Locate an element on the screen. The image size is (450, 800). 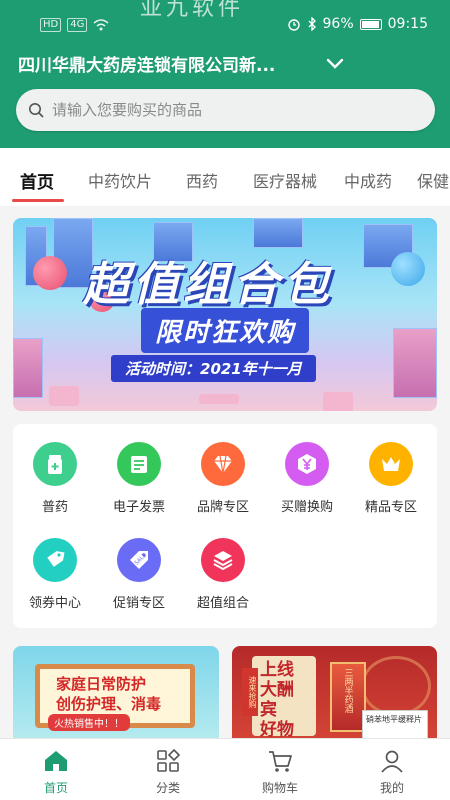
nav-label: 购物车 is located at coordinates (279, 788).